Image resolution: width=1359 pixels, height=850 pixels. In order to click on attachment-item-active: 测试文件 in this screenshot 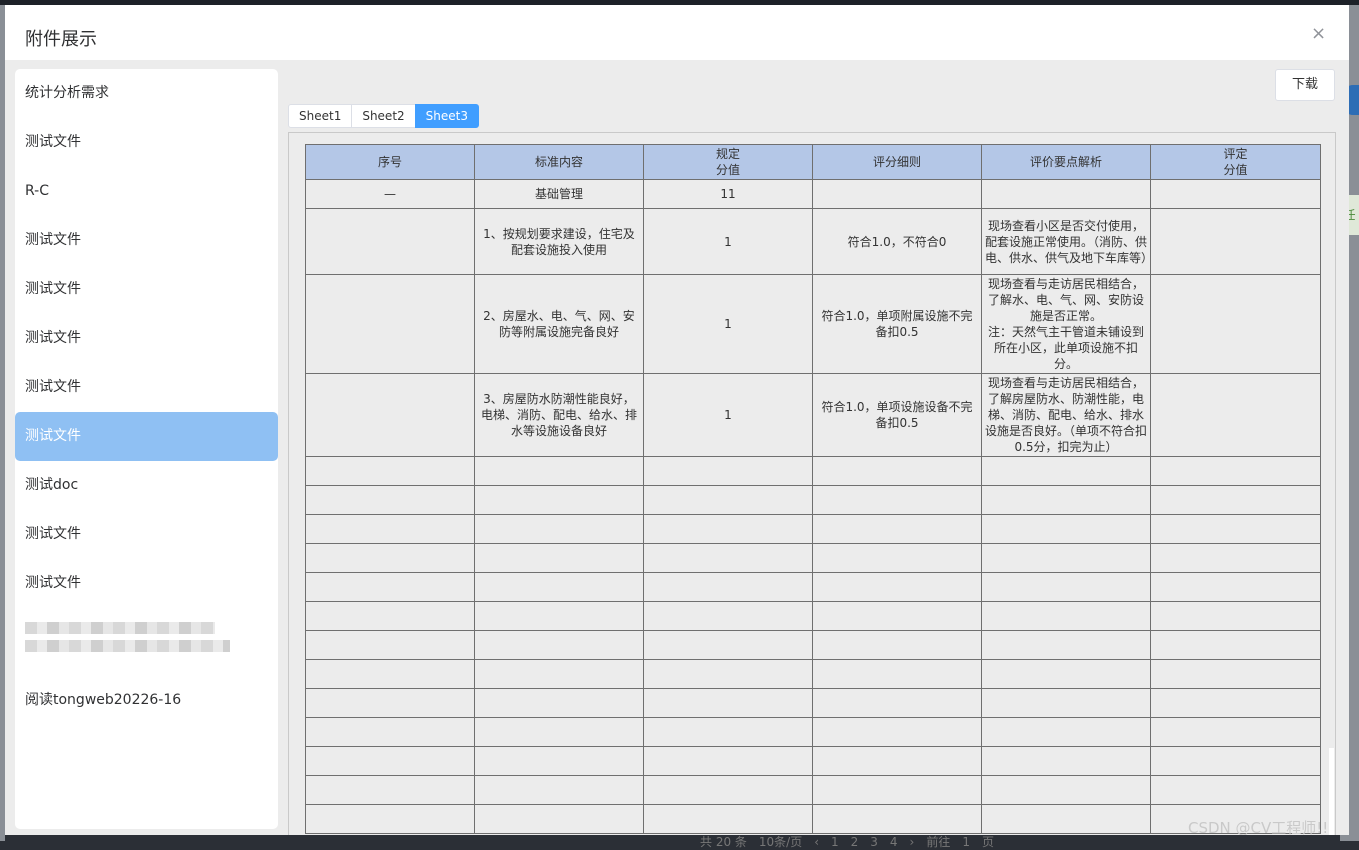, I will do `click(146, 436)`.